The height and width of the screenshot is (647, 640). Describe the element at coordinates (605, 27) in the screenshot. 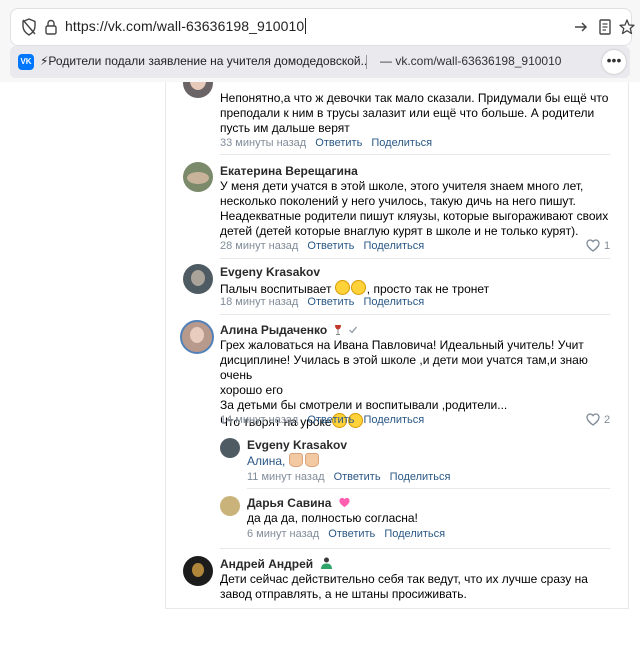

I see `reader-view-icon` at that location.